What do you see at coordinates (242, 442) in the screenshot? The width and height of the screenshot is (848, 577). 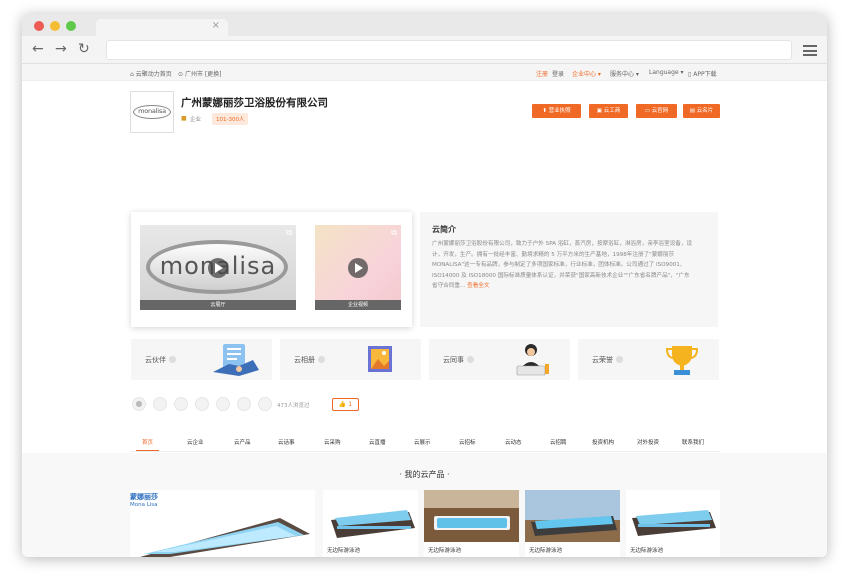 I see `tab-products: 云产品` at bounding box center [242, 442].